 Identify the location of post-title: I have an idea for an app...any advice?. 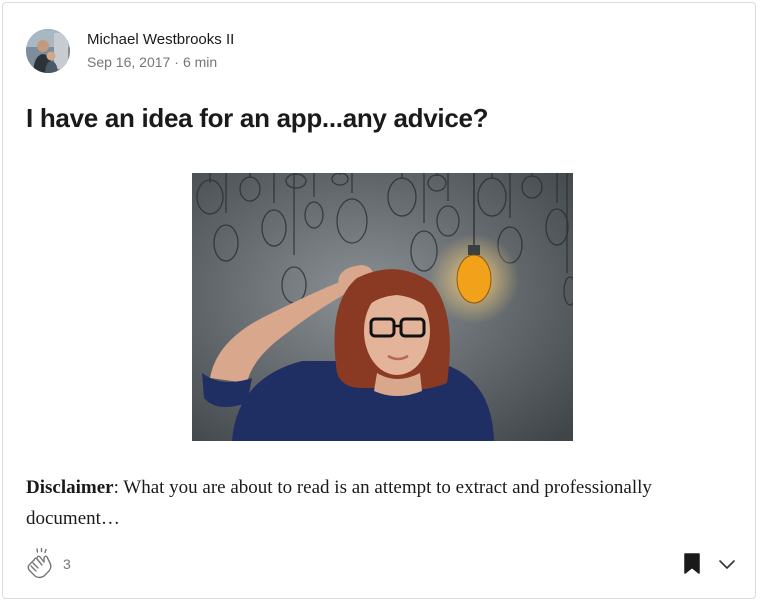
(257, 118).